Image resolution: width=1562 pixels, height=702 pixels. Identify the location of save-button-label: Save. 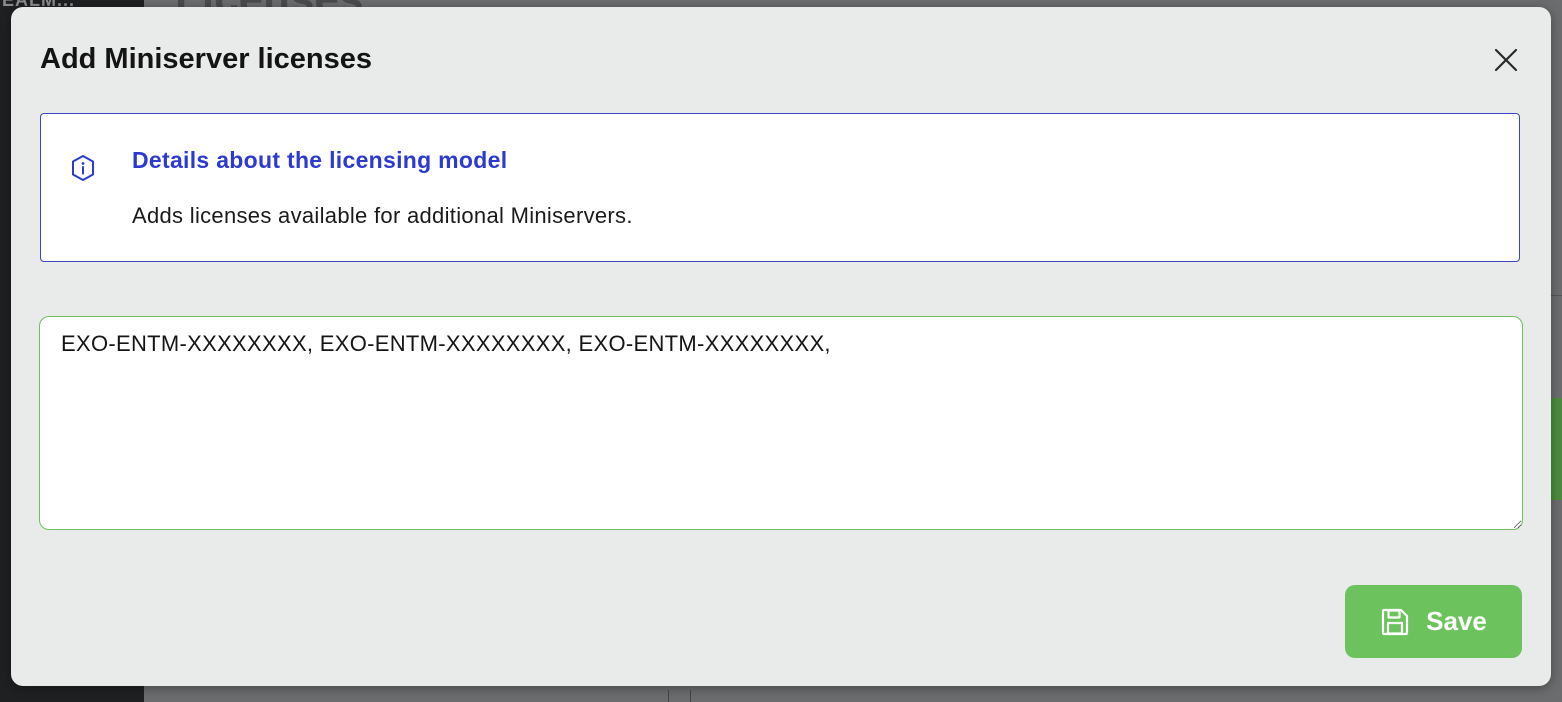
(1456, 621).